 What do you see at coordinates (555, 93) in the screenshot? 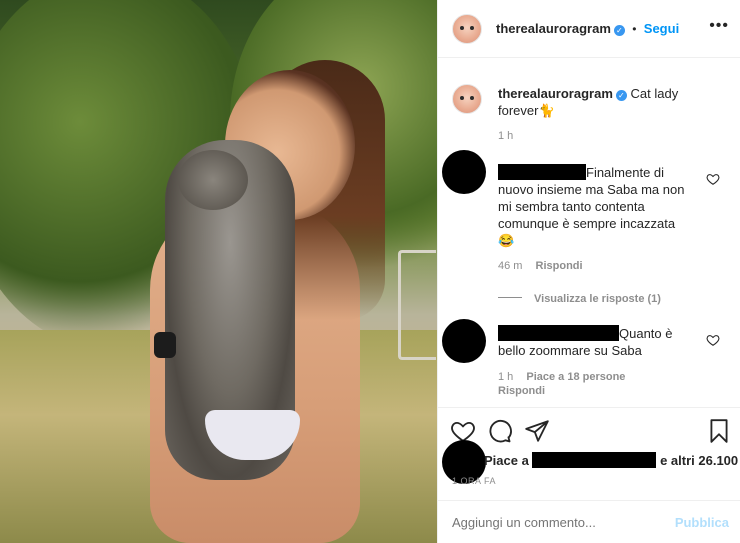
I see `caption-username: therealauroragram` at bounding box center [555, 93].